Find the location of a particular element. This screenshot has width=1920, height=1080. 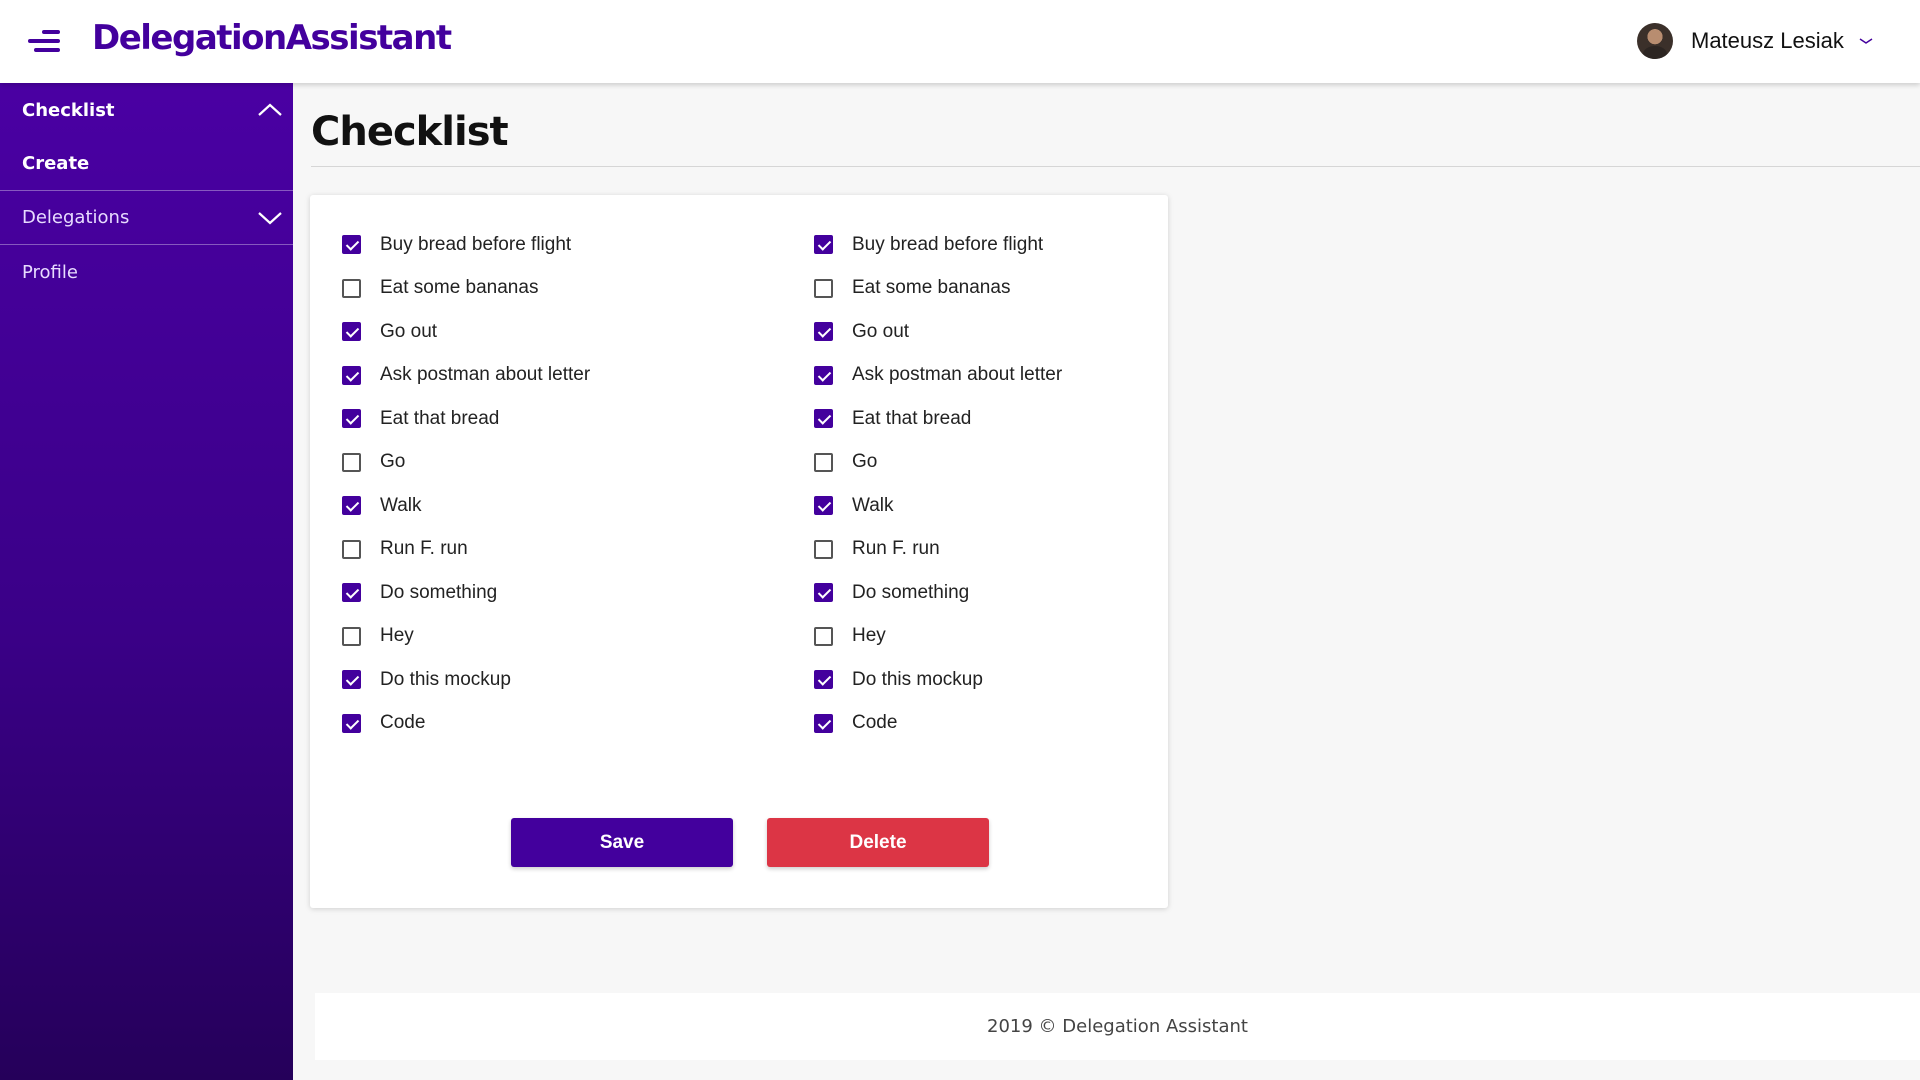

sidebar: Checklist Create Delegations Profile is located at coordinates (146, 581).